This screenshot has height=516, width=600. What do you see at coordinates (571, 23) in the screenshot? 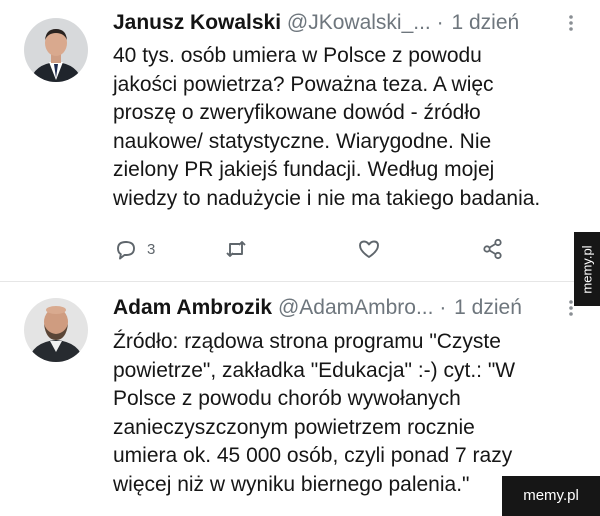
I see `more-icon` at bounding box center [571, 23].